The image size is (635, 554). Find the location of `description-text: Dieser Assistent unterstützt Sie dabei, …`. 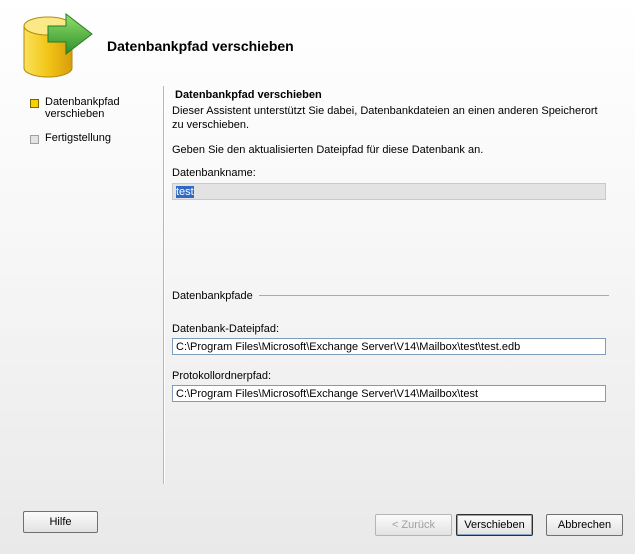

description-text: Dieser Assistent unterstützt Sie dabei, … is located at coordinates (385, 118).